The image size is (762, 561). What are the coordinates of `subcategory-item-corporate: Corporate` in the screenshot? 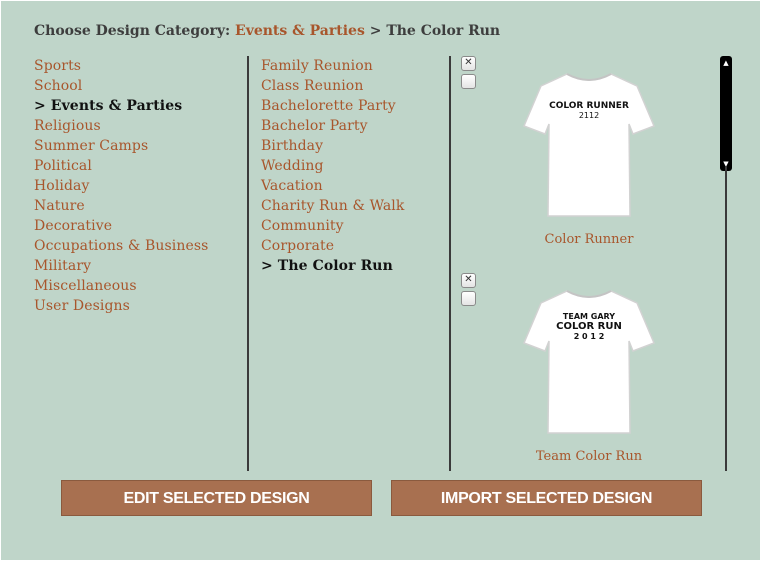 It's located at (353, 246).